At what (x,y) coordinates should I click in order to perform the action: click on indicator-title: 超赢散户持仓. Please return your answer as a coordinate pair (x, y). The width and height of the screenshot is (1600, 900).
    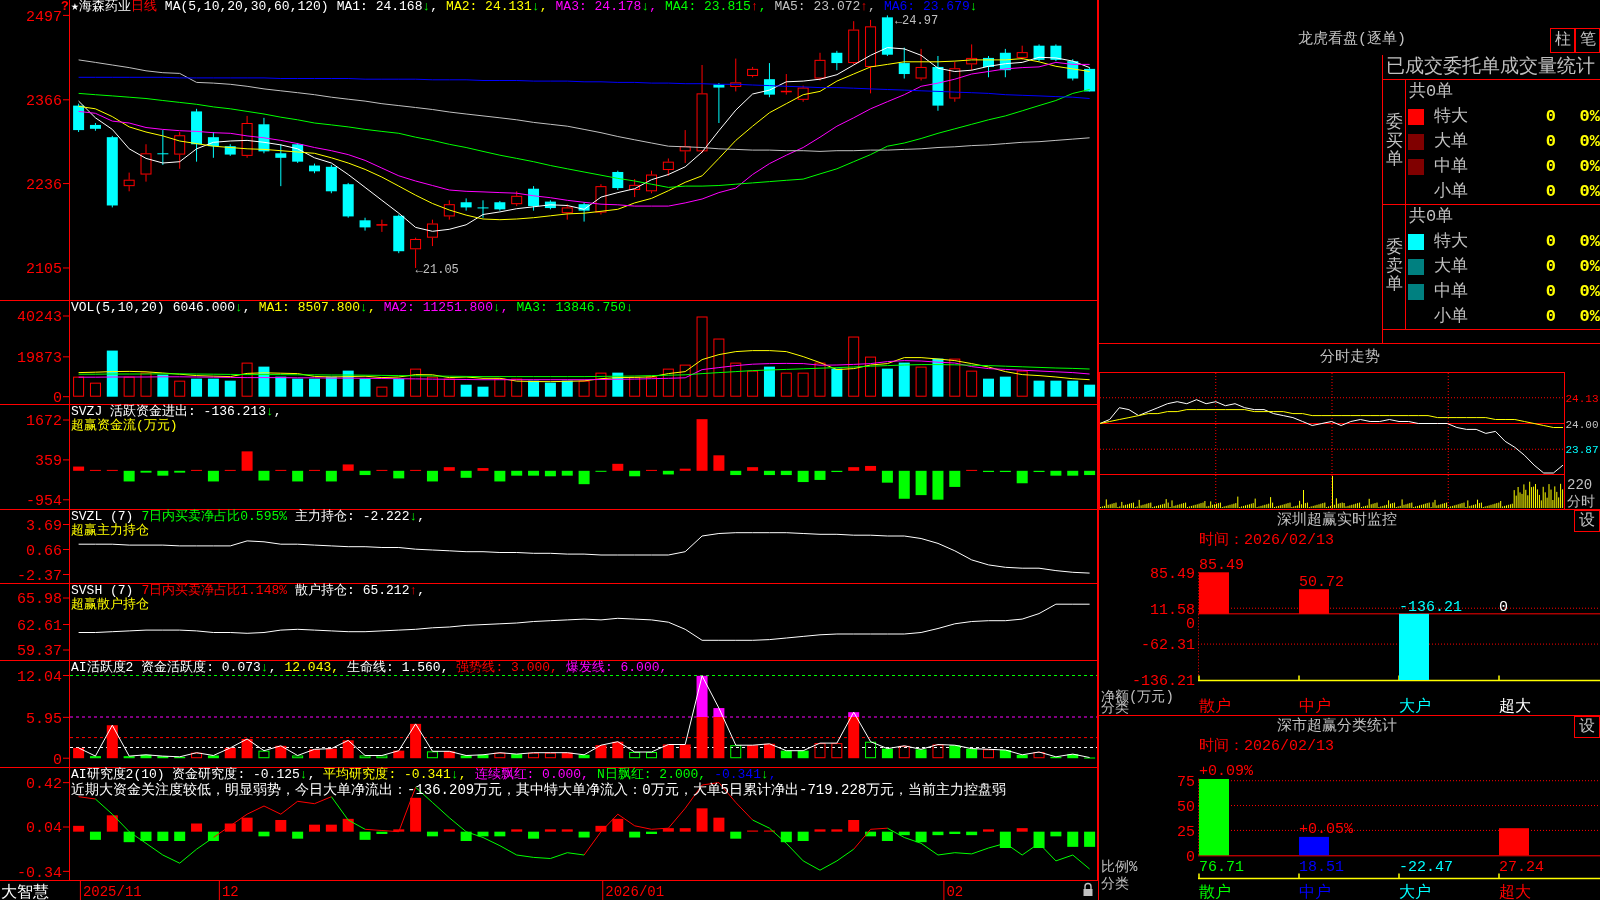
    Looking at the image, I should click on (110, 604).